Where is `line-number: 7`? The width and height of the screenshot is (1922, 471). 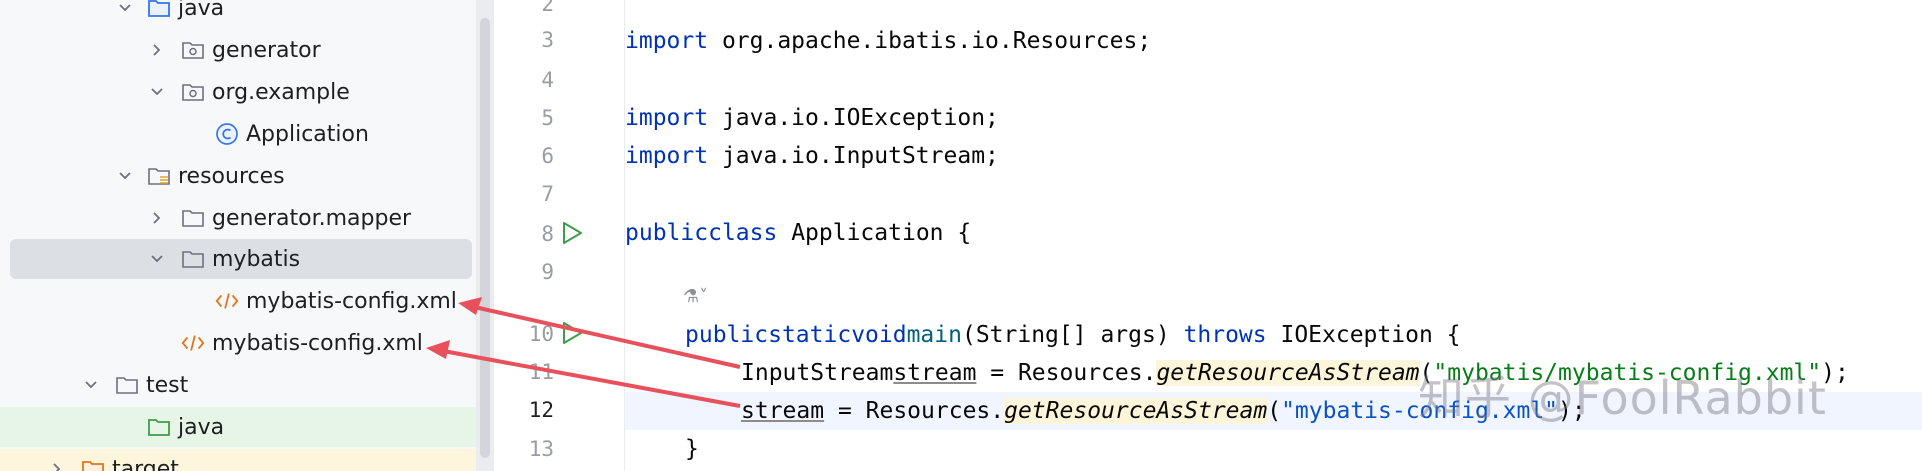 line-number: 7 is located at coordinates (547, 194).